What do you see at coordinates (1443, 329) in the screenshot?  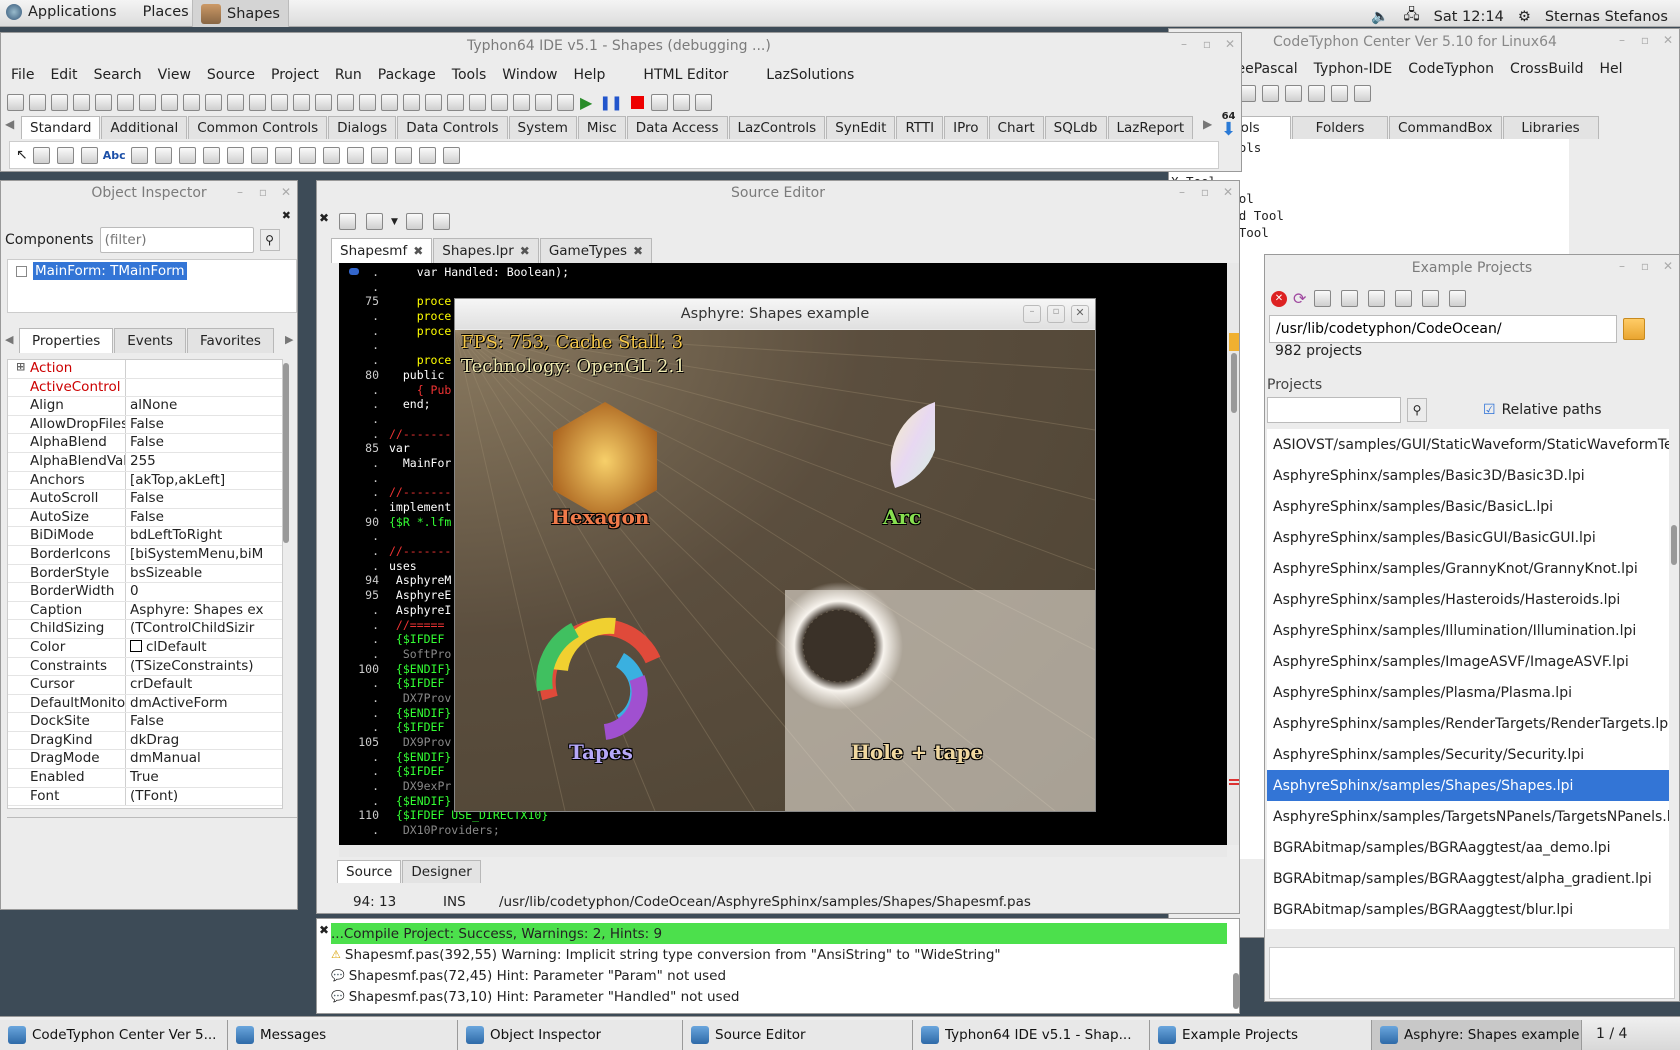 I see `path-field` at bounding box center [1443, 329].